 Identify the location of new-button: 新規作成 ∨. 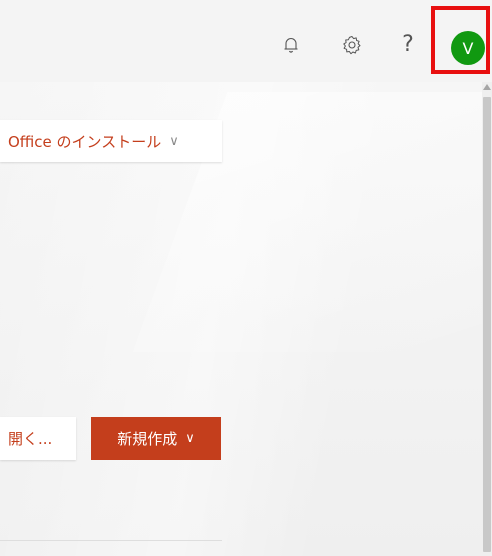
(156, 438).